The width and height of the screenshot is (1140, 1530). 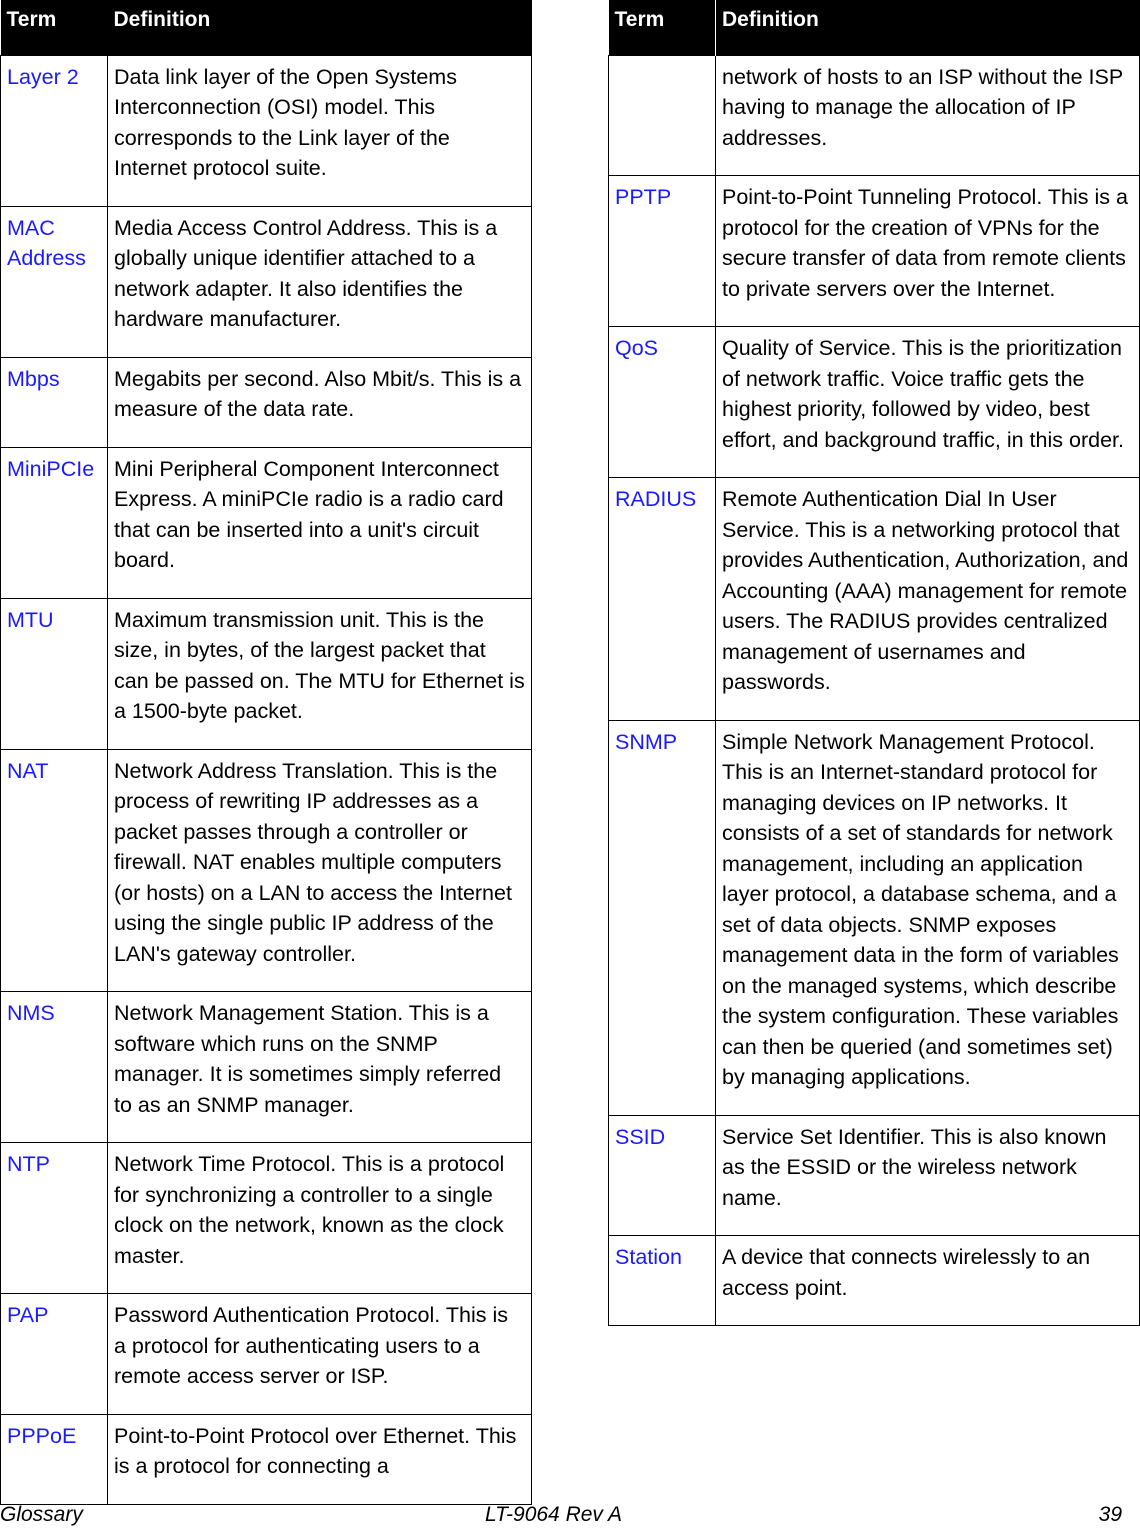 What do you see at coordinates (54, 673) in the screenshot?
I see `term-cell: MTU` at bounding box center [54, 673].